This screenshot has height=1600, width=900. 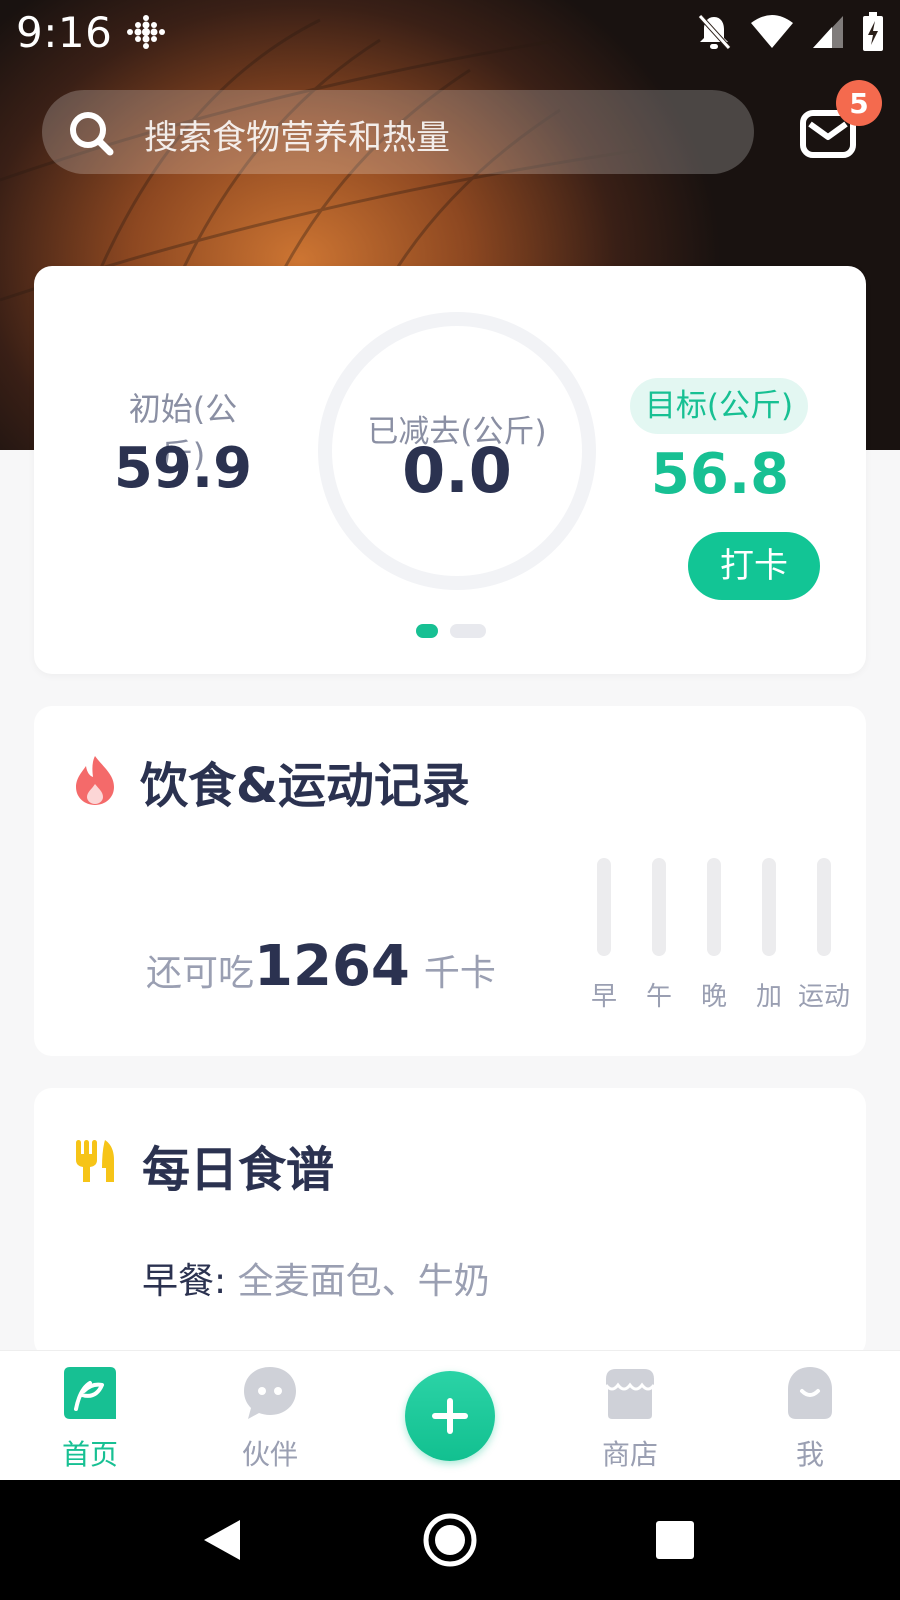 I want to click on bar-snack, so click(x=769, y=907).